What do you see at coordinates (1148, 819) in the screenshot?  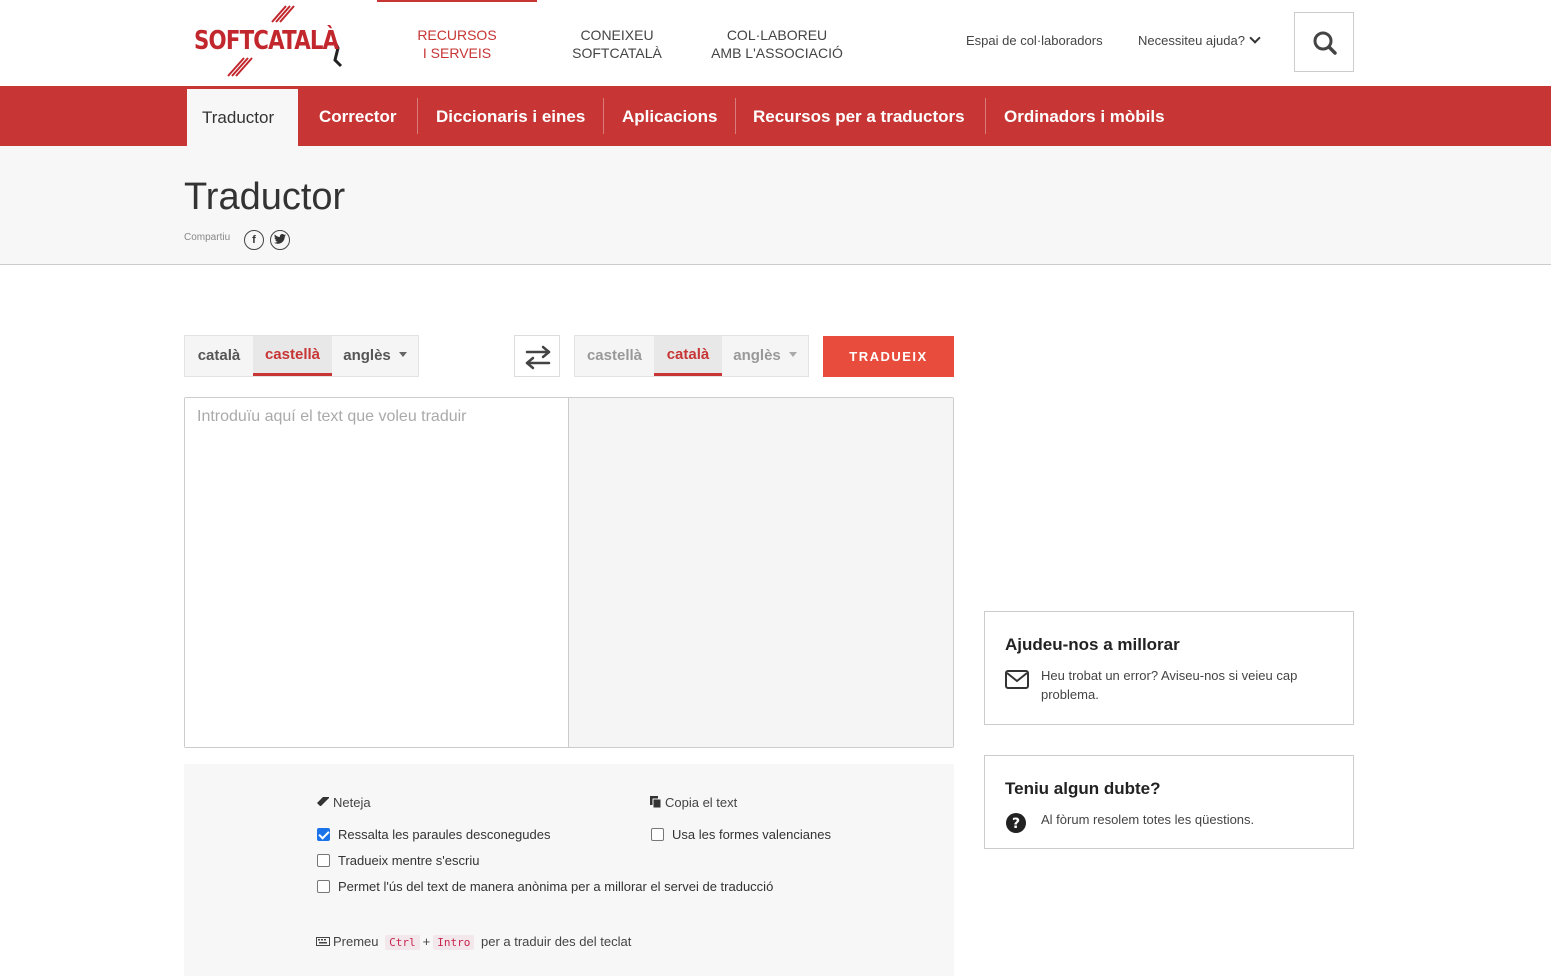 I see `doubt-text: Al fòrum resolem totes les qüestions.` at bounding box center [1148, 819].